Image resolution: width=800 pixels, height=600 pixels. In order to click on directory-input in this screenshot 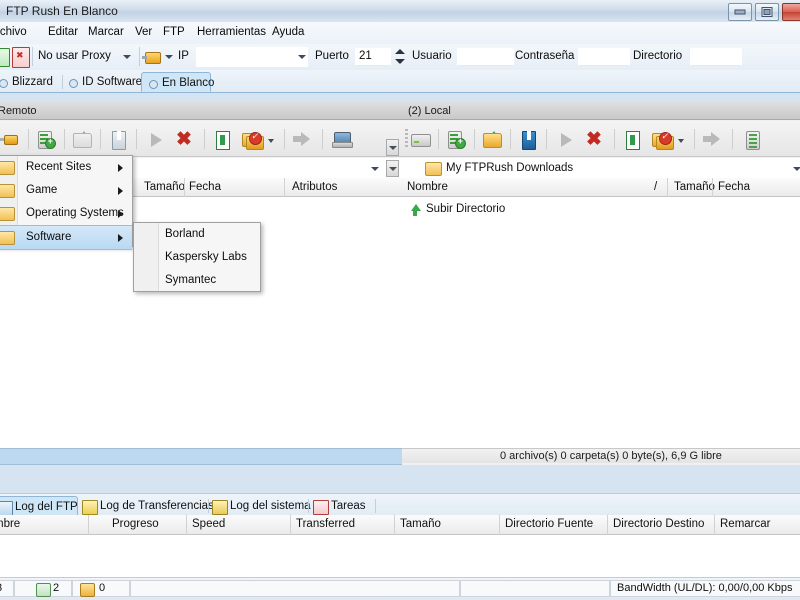, I will do `click(716, 57)`.